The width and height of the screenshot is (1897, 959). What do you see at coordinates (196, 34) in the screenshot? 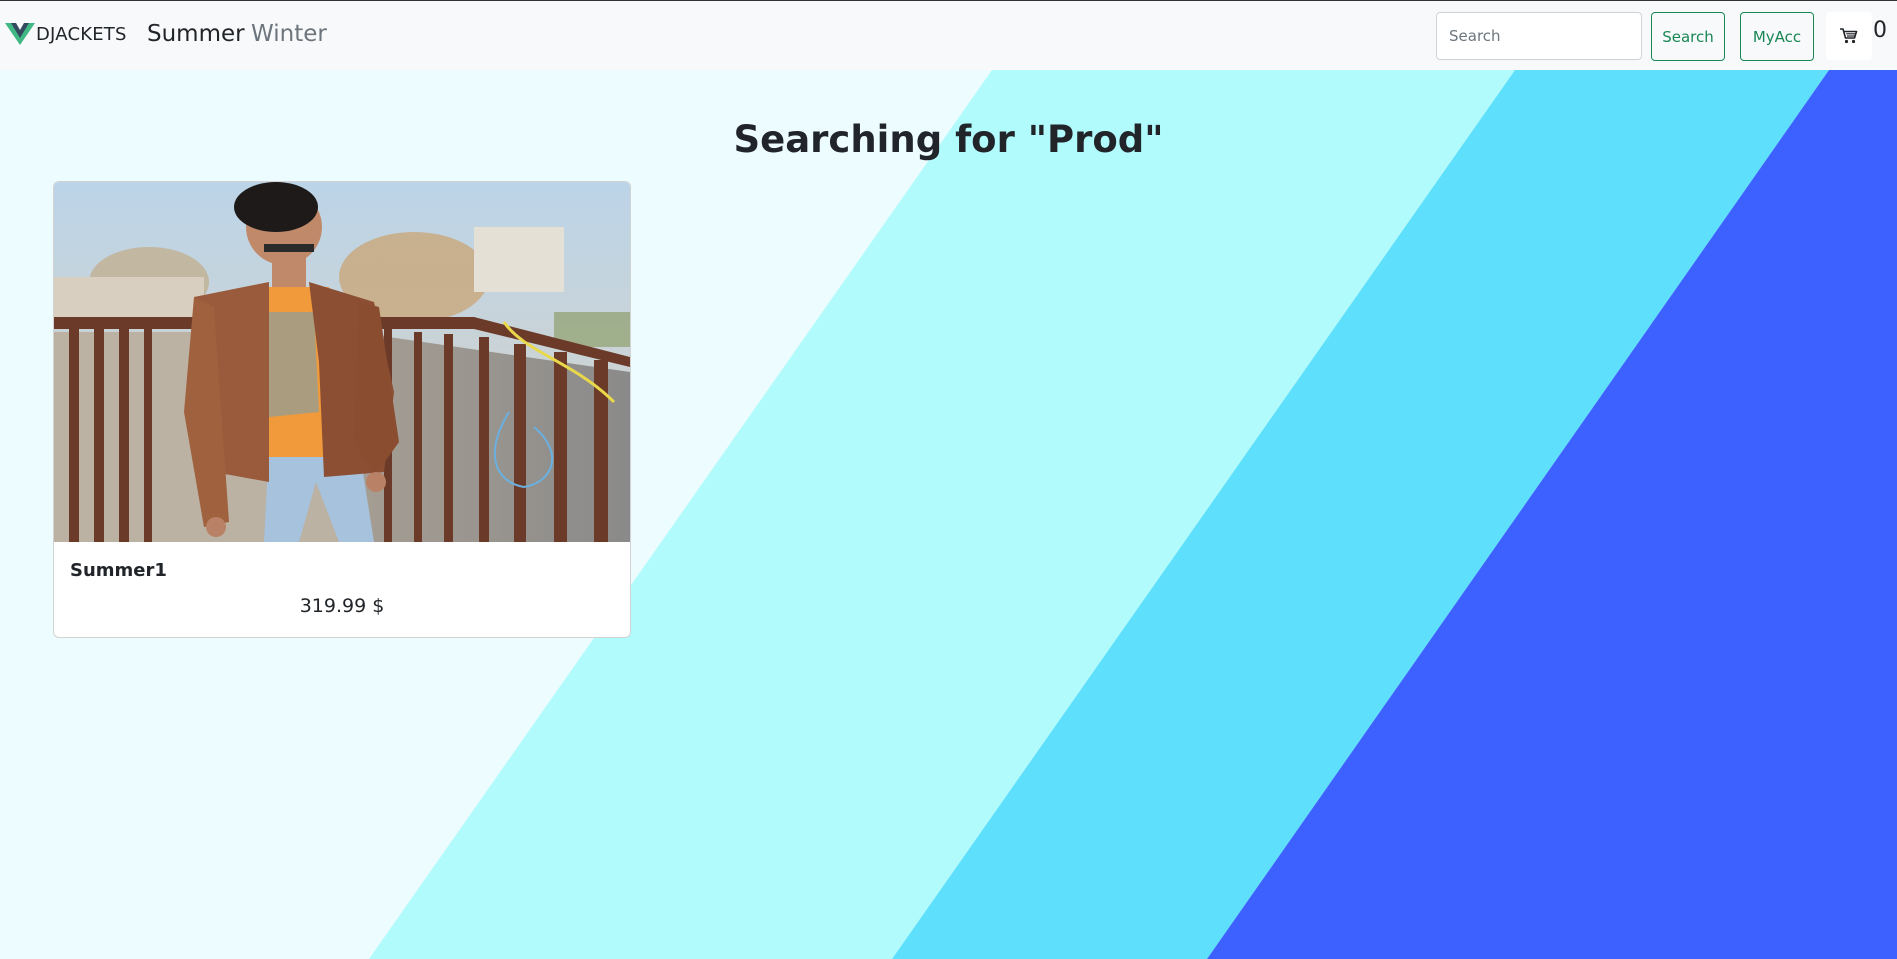
I see `nav-summer: Summer` at bounding box center [196, 34].